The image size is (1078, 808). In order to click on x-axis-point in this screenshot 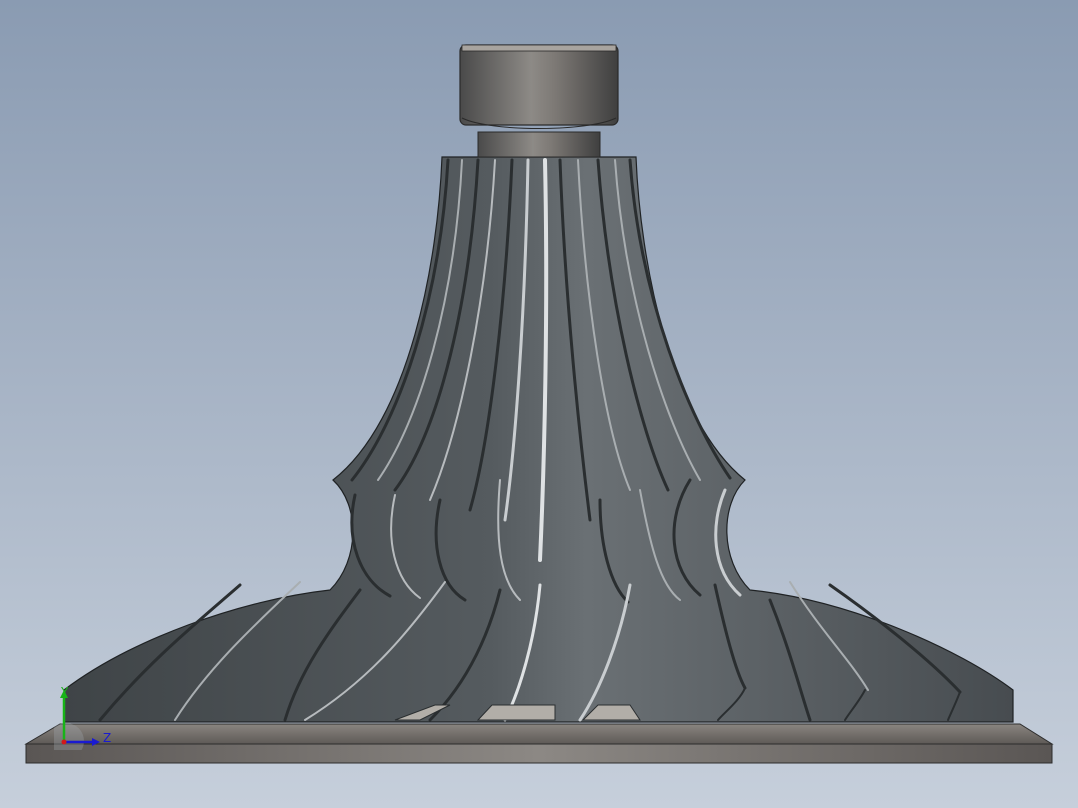, I will do `click(64, 742)`.